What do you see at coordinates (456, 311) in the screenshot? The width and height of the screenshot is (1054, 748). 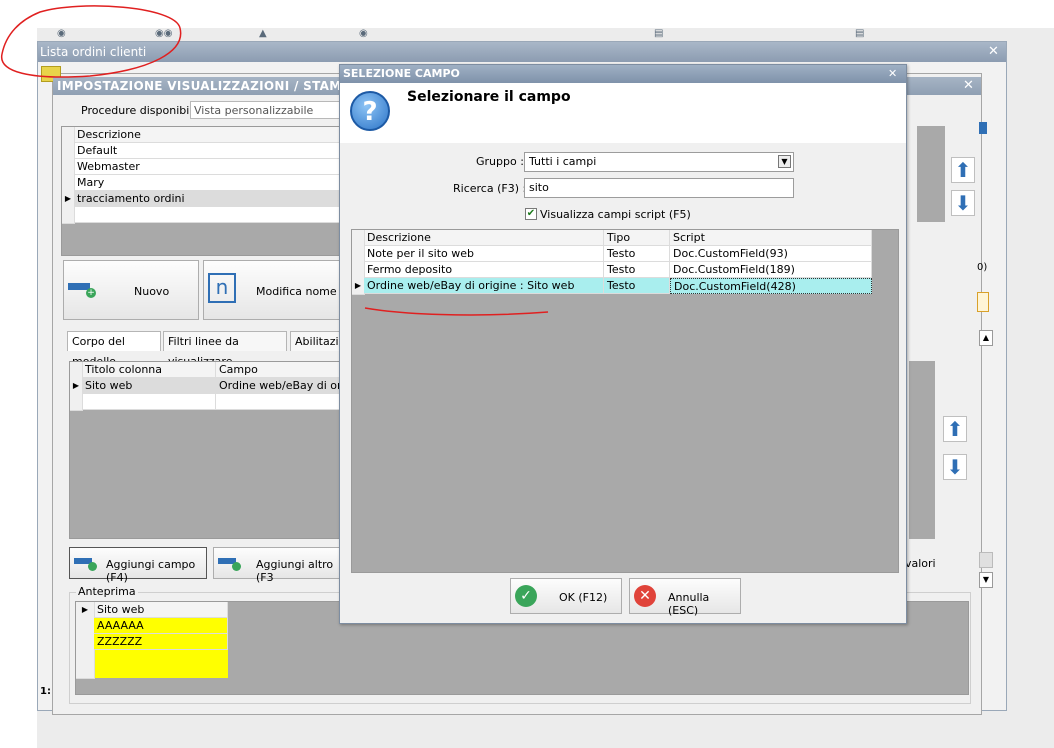 I see `annotation-underline` at bounding box center [456, 311].